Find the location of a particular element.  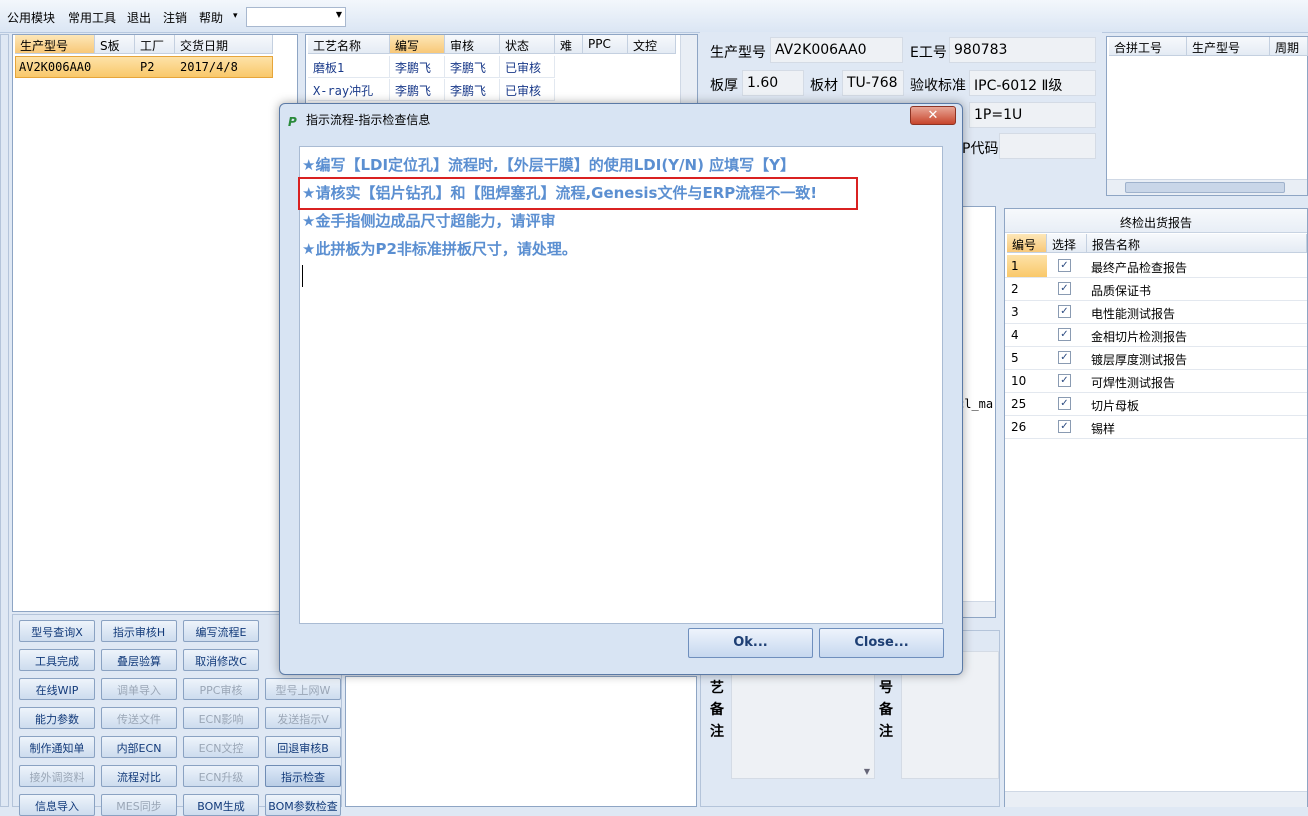

scroll-thumb is located at coordinates (1205, 187).